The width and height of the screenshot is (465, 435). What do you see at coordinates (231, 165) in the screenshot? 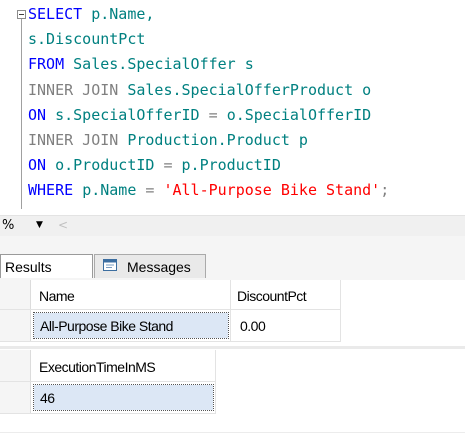
I see `sql-token: p.ProductID` at bounding box center [231, 165].